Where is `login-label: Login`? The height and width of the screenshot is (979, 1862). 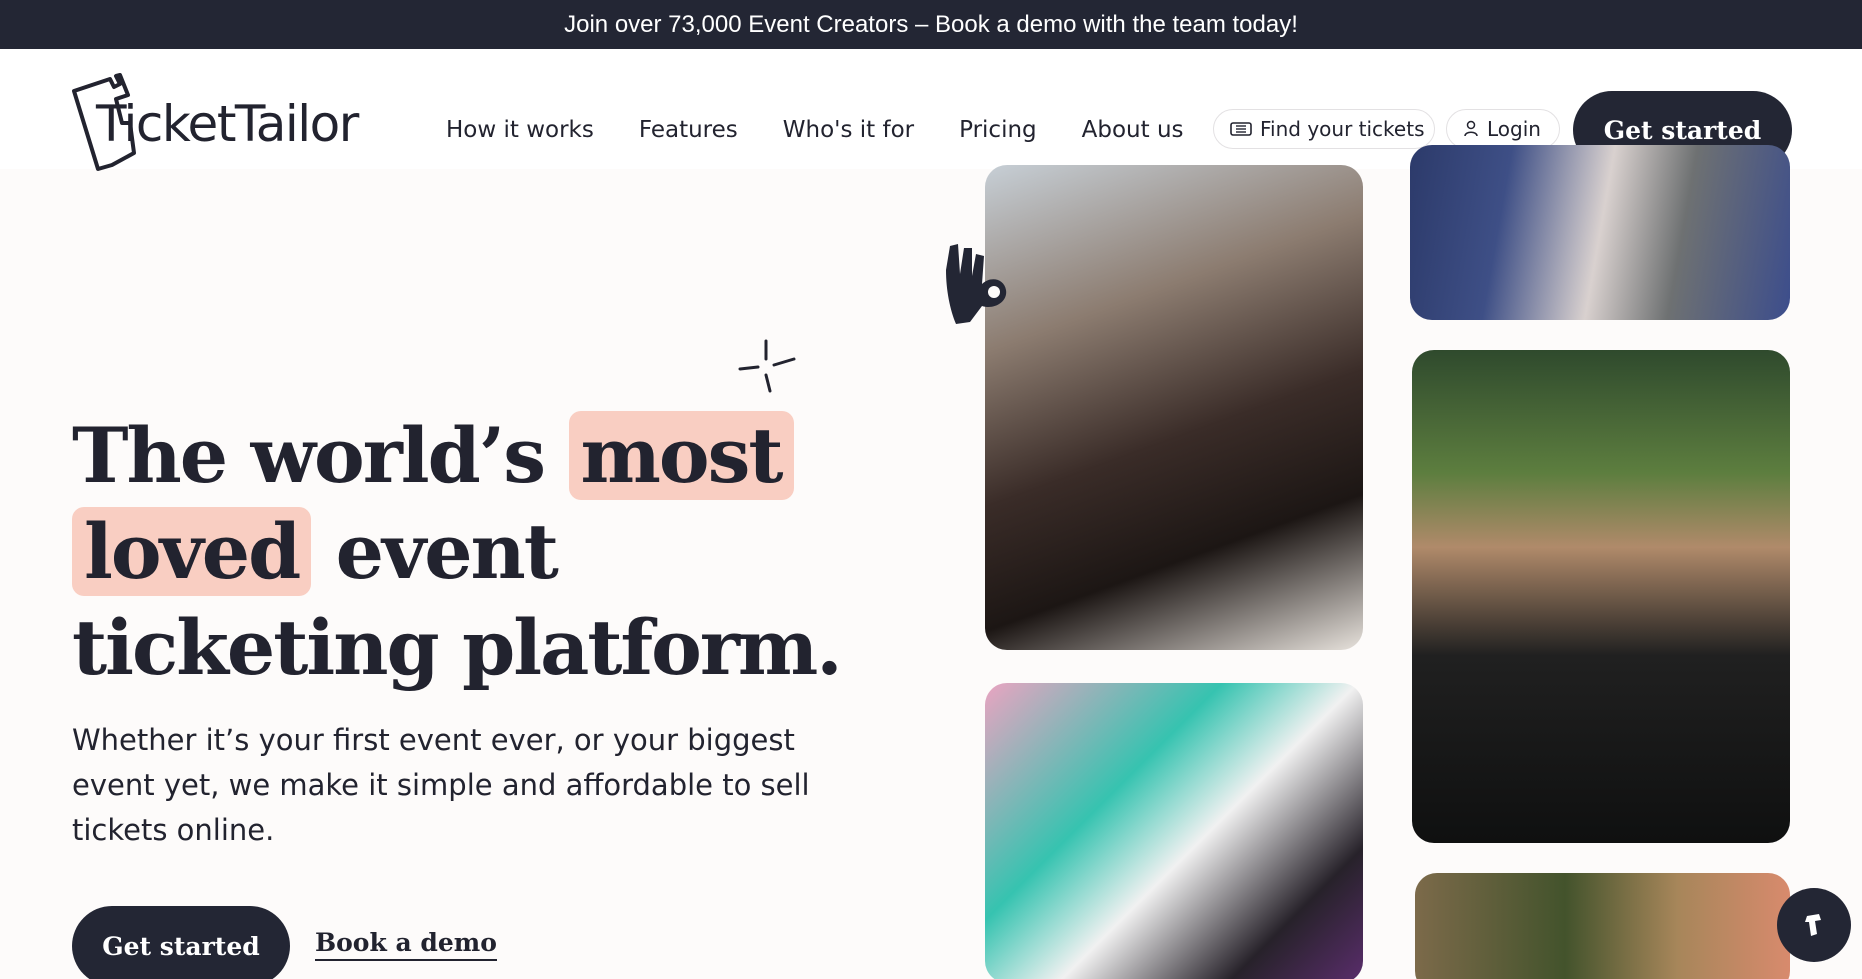
login-label: Login is located at coordinates (1514, 129).